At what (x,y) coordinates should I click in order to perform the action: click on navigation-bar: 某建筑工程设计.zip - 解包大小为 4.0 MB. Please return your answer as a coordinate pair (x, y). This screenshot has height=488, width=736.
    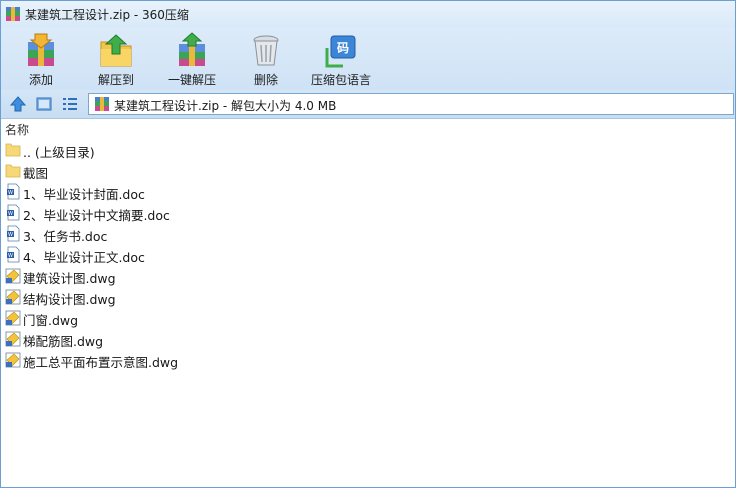
    Looking at the image, I should click on (368, 104).